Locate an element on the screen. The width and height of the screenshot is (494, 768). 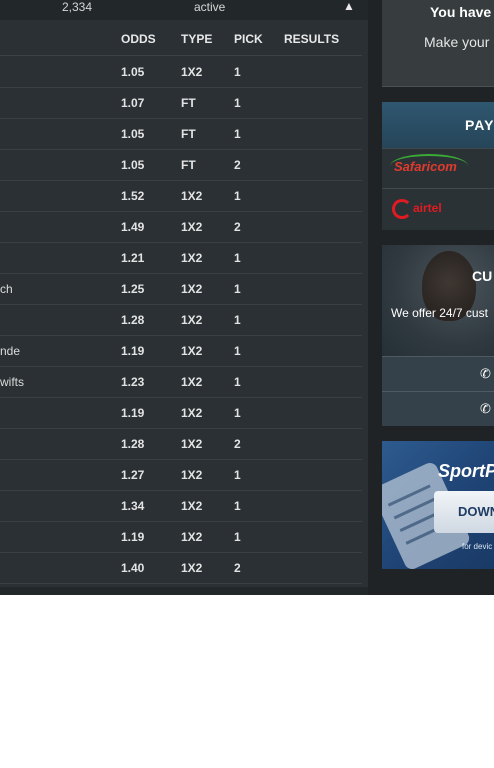
app-title: SportP is located at coordinates (466, 471).